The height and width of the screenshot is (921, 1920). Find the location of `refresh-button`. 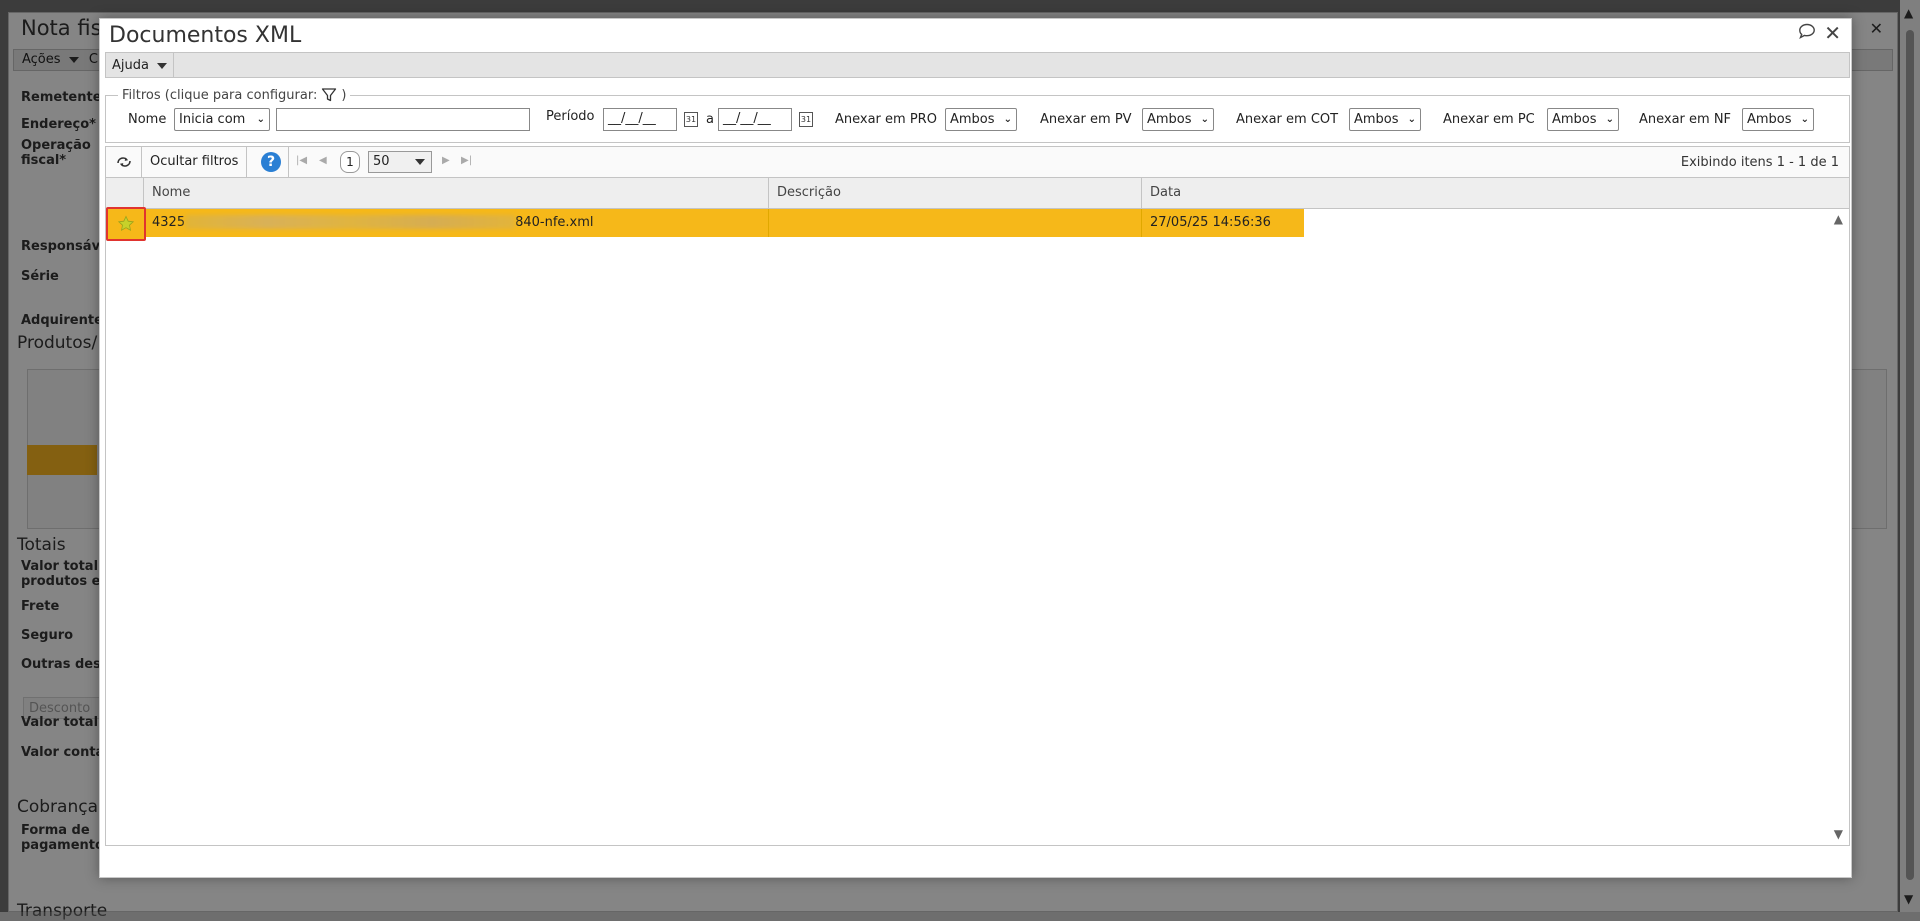

refresh-button is located at coordinates (124, 162).